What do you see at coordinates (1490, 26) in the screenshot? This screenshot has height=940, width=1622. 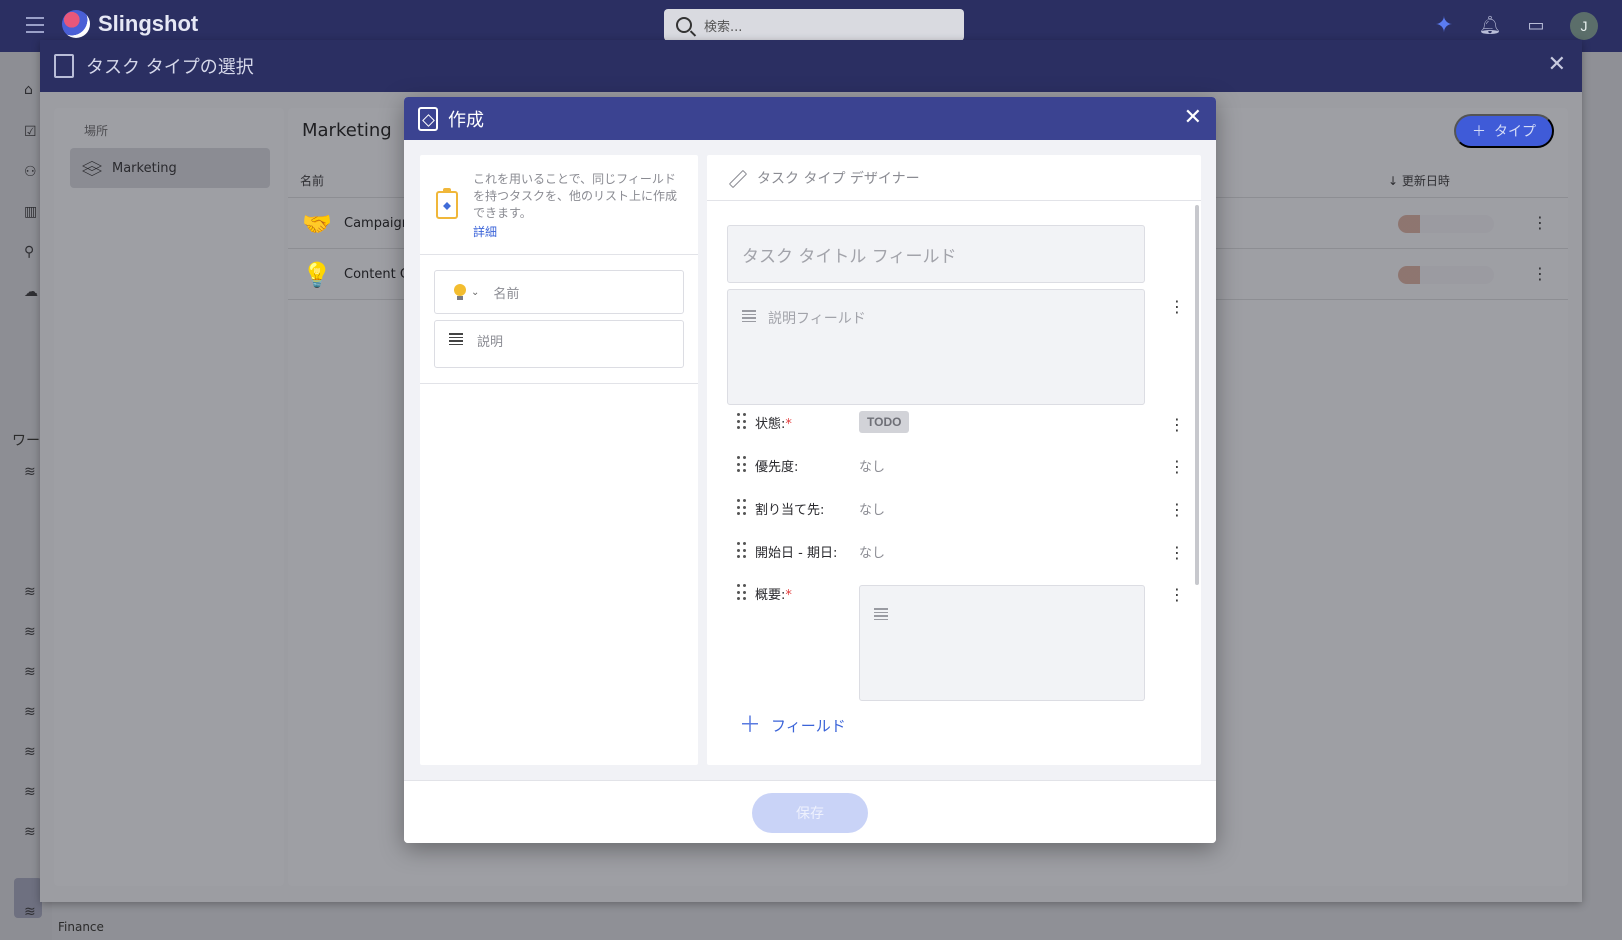 I see `bell-icon: 🔔︎` at bounding box center [1490, 26].